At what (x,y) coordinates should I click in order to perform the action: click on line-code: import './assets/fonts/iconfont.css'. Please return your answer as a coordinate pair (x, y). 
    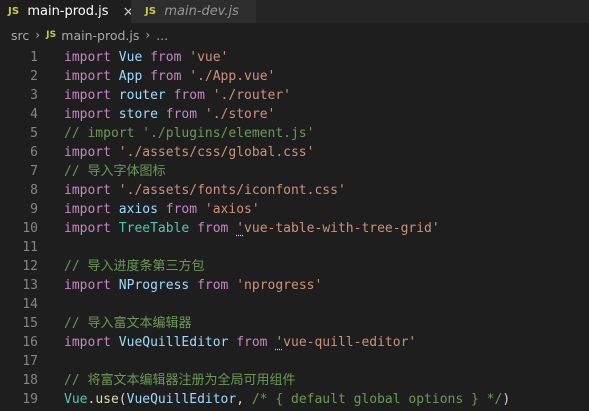
    Looking at the image, I should click on (205, 190).